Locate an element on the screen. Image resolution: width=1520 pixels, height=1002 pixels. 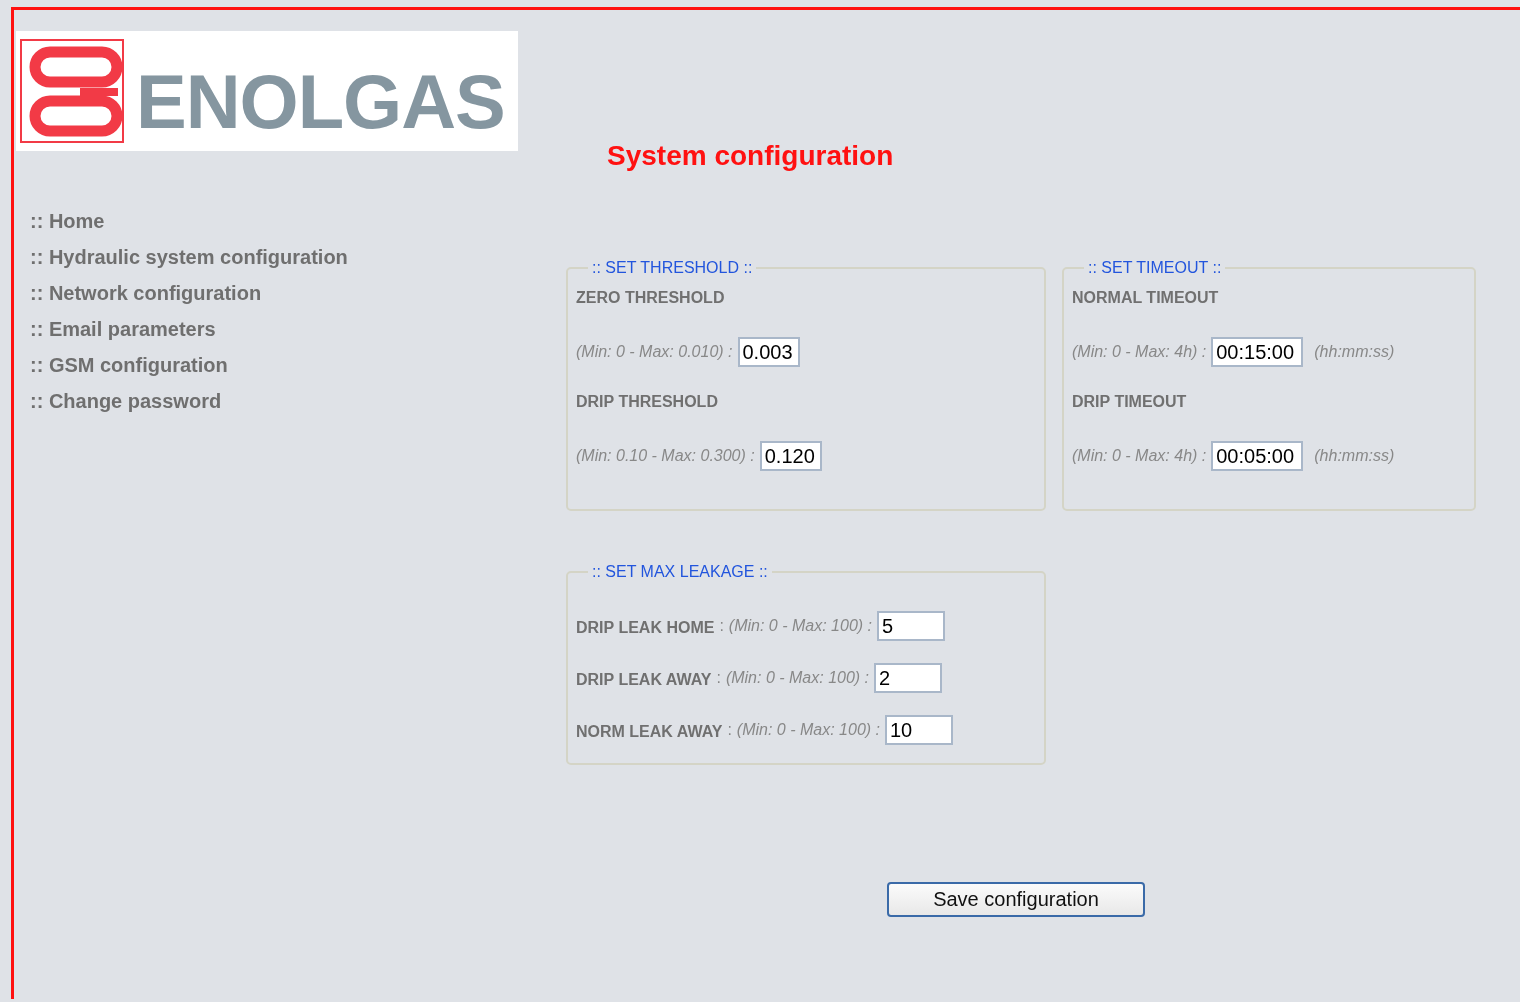
field-label: ZERO THRESHOLD is located at coordinates (651, 298).